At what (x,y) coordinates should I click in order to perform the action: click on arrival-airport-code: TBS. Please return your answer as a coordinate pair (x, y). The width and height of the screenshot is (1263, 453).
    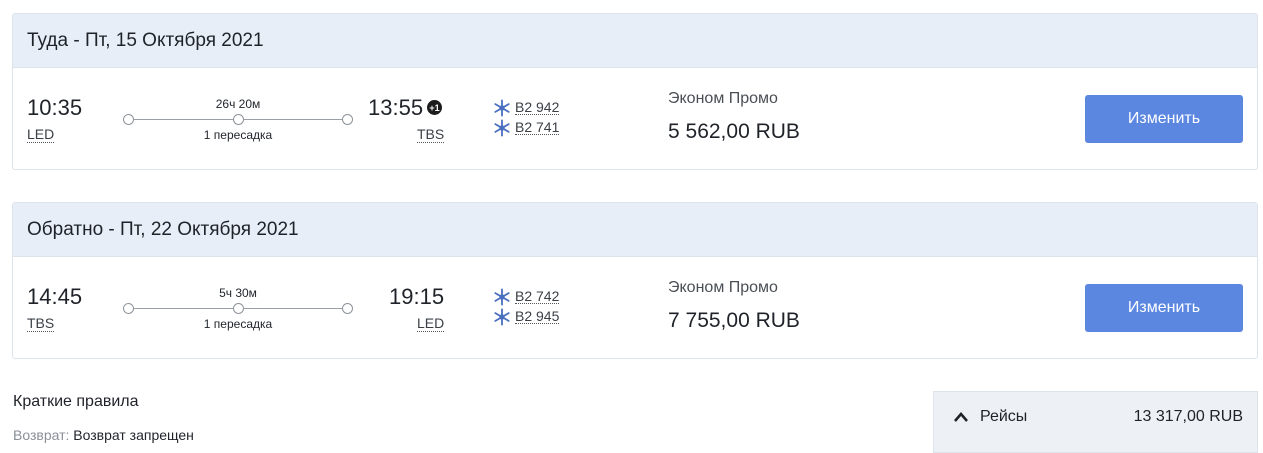
    Looking at the image, I should click on (431, 135).